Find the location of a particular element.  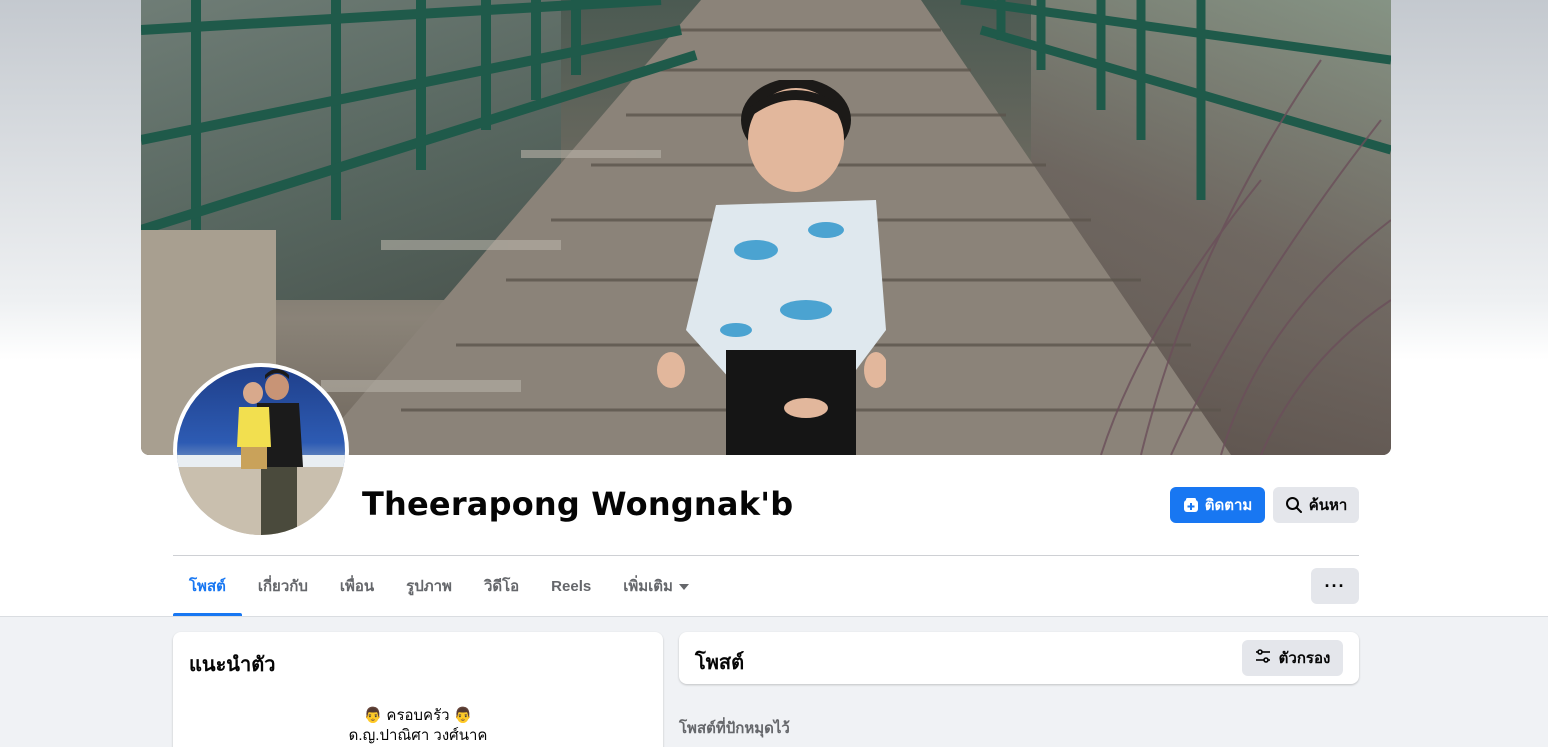

intro-bio-line: ด.ญ.ปาณิศา วงศ์นาค is located at coordinates (418, 735).